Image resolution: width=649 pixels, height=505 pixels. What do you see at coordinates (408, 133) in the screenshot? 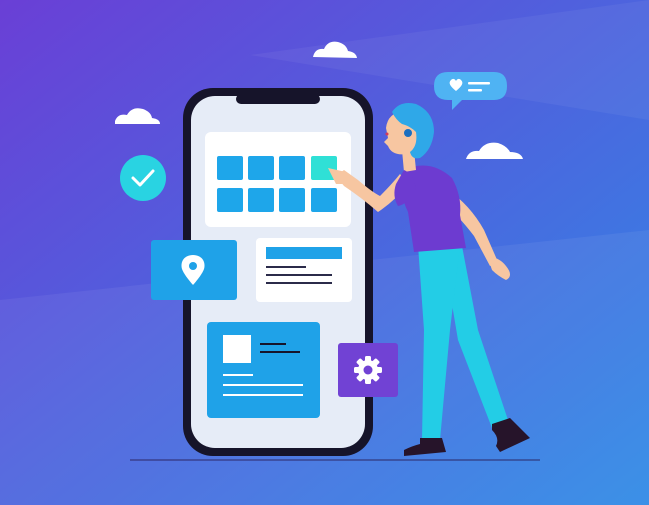
I see `earring` at bounding box center [408, 133].